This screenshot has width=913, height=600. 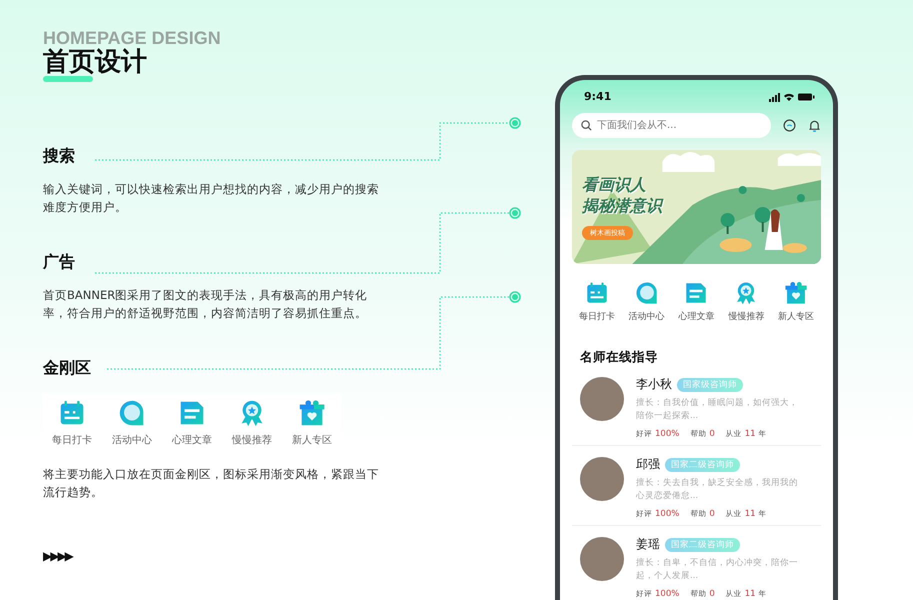 I want to click on status-time: 9:41, so click(x=598, y=96).